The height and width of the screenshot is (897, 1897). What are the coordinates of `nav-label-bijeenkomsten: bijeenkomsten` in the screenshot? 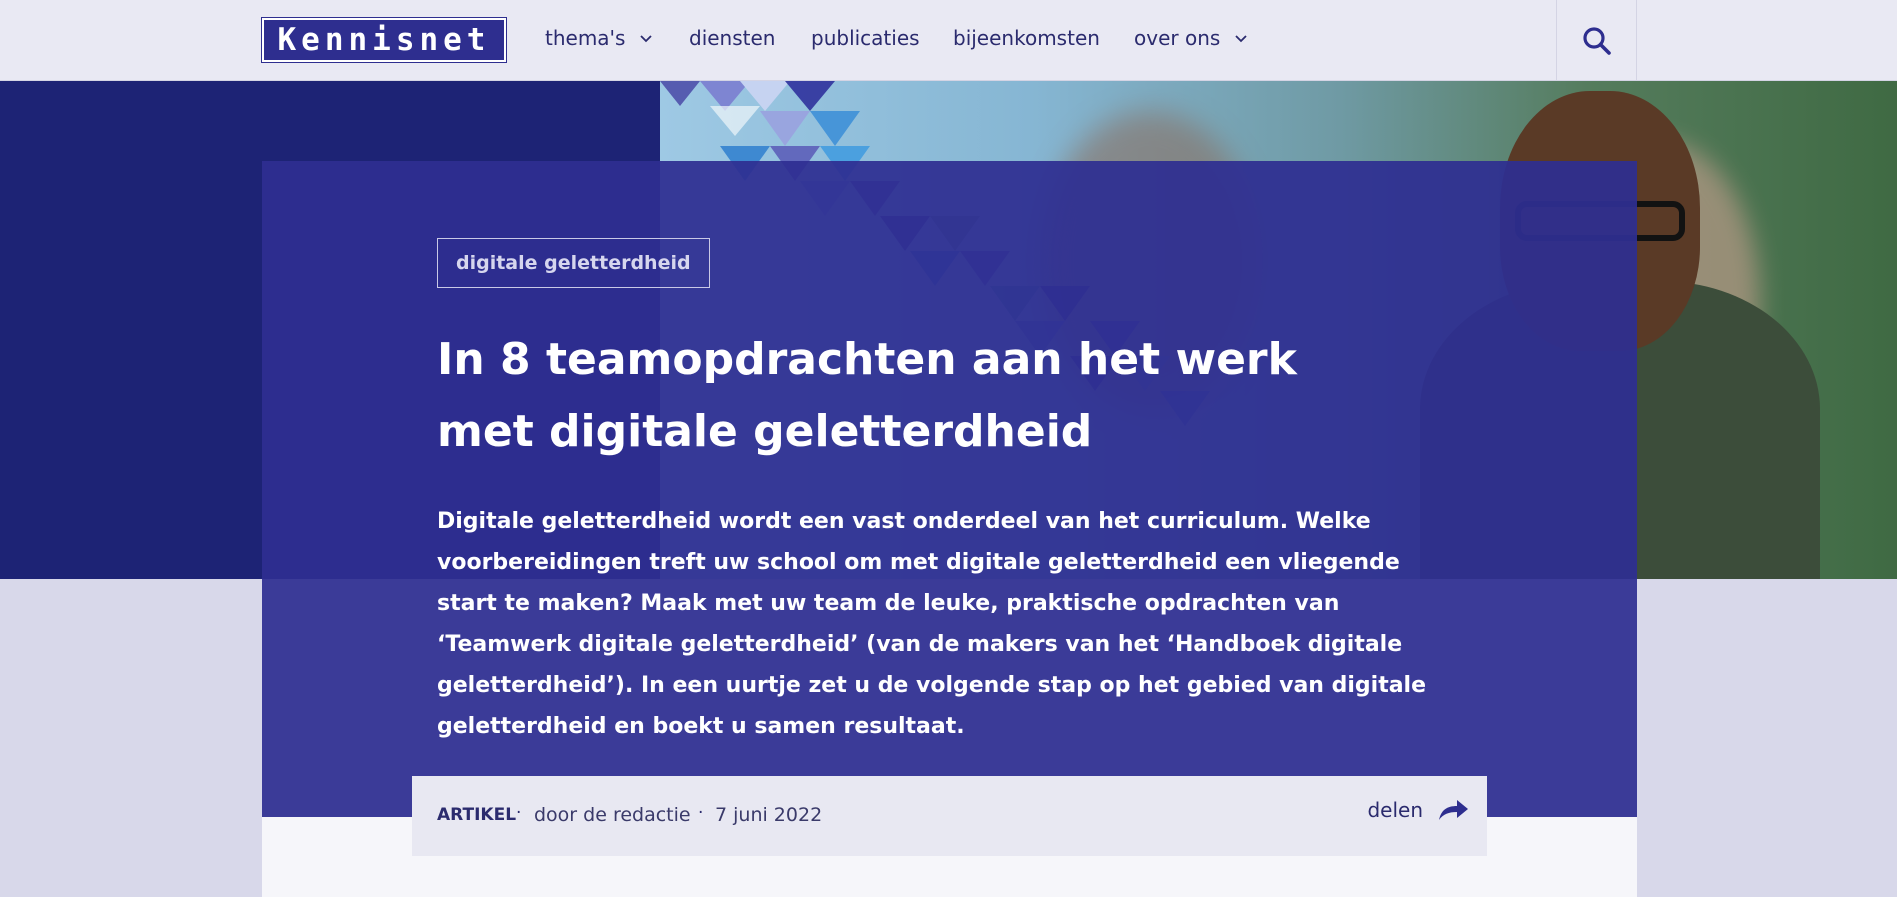 It's located at (1026, 38).